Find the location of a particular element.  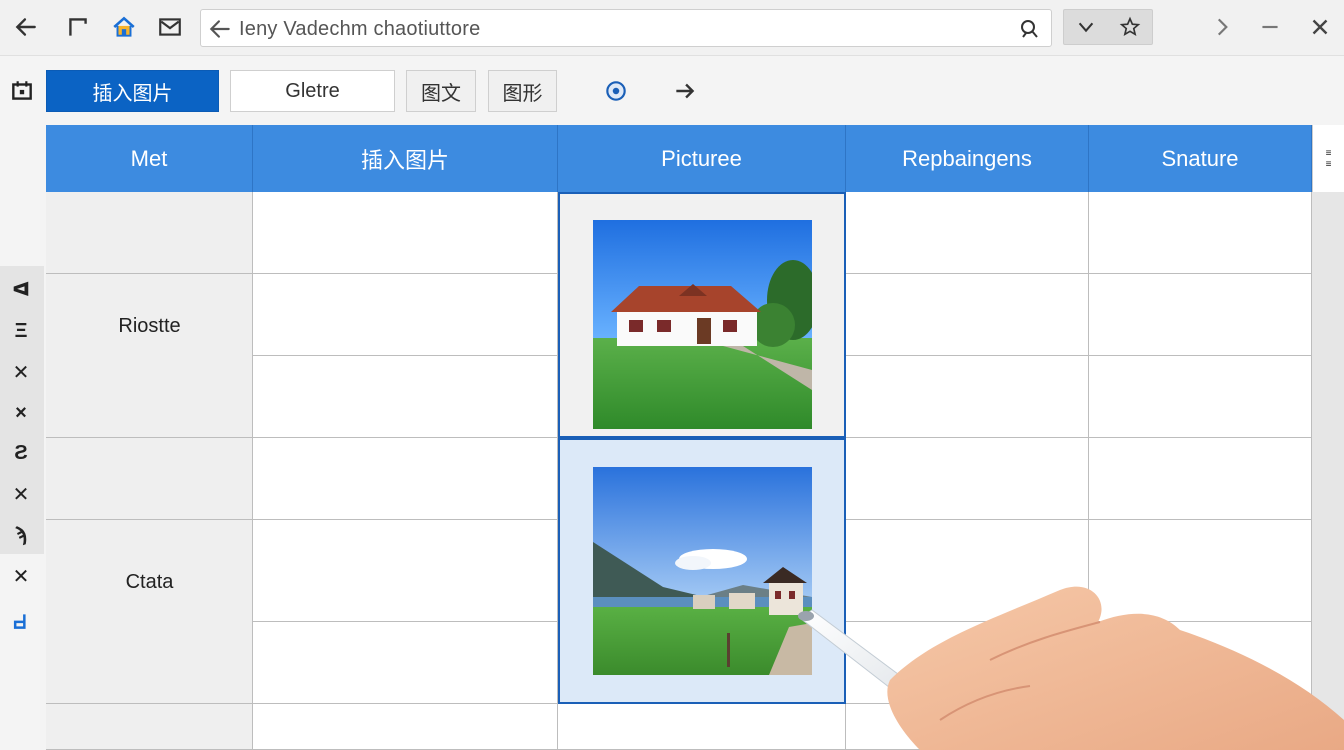

back-arrow-icon is located at coordinates (26, 27).